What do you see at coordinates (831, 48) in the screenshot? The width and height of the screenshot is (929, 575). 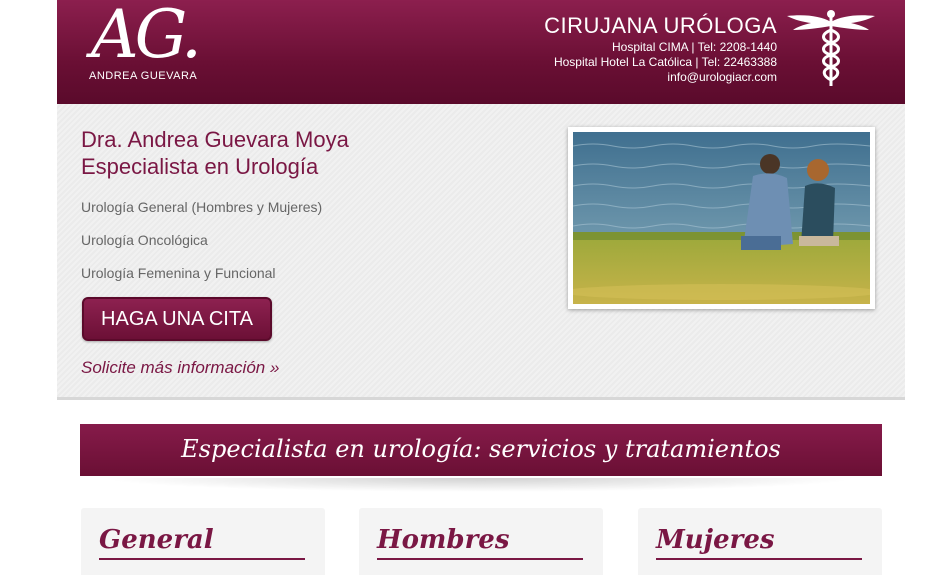 I see `caduceus-icon` at bounding box center [831, 48].